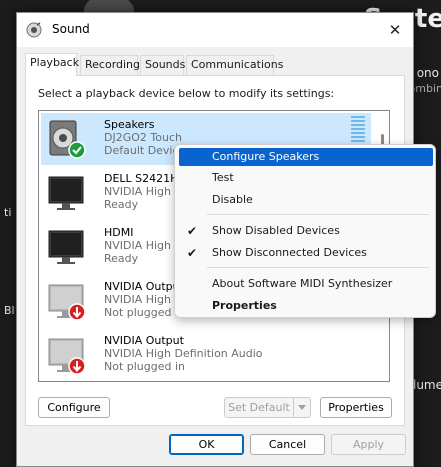 The image size is (441, 467). What do you see at coordinates (276, 230) in the screenshot?
I see `menu-item-label: Show Disabled Devices` at bounding box center [276, 230].